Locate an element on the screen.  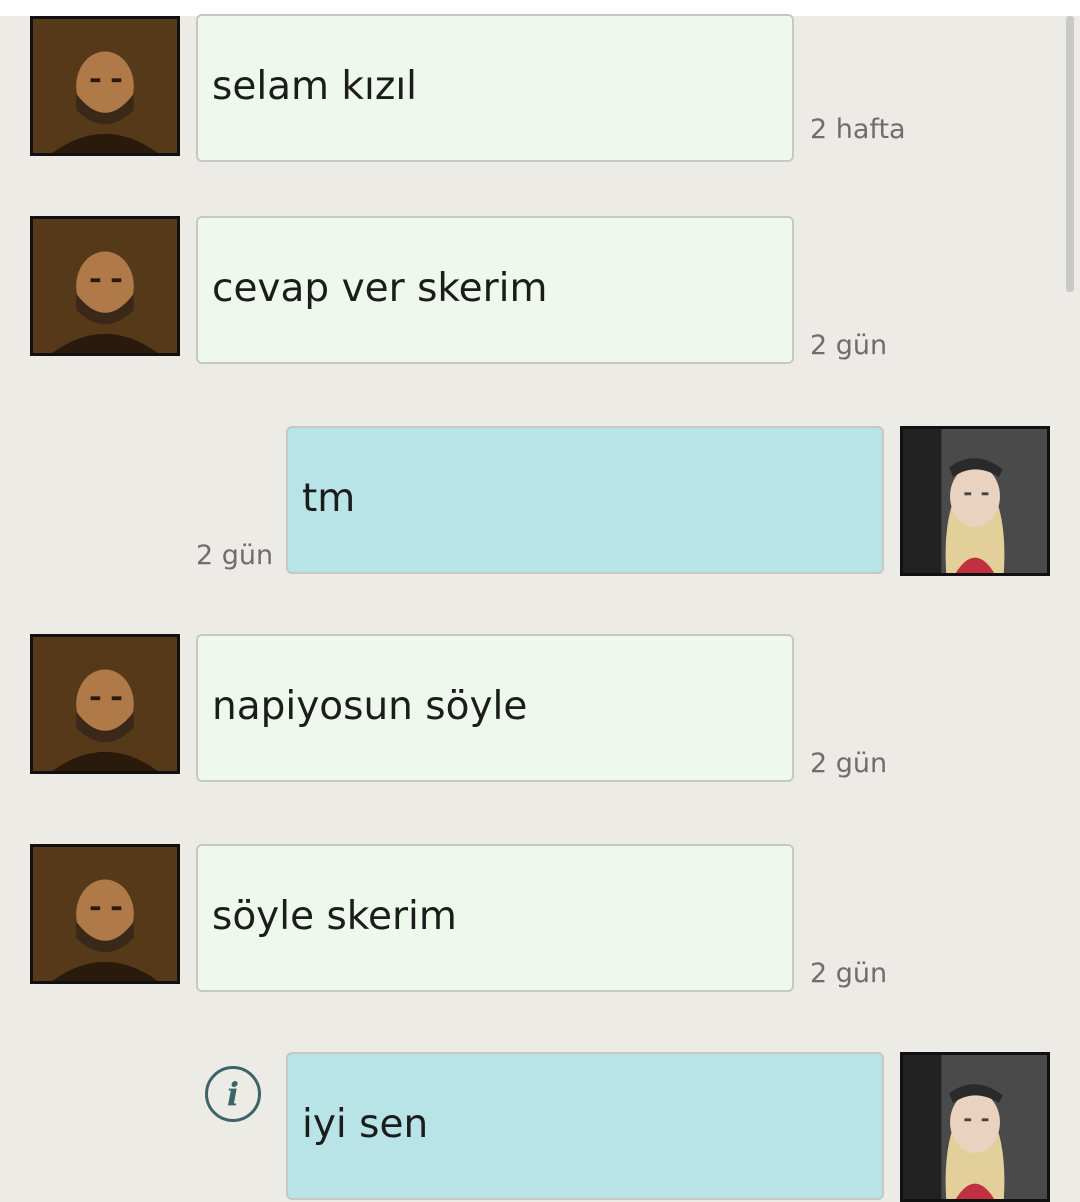
message-text: söyle skerim is located at coordinates (334, 916).